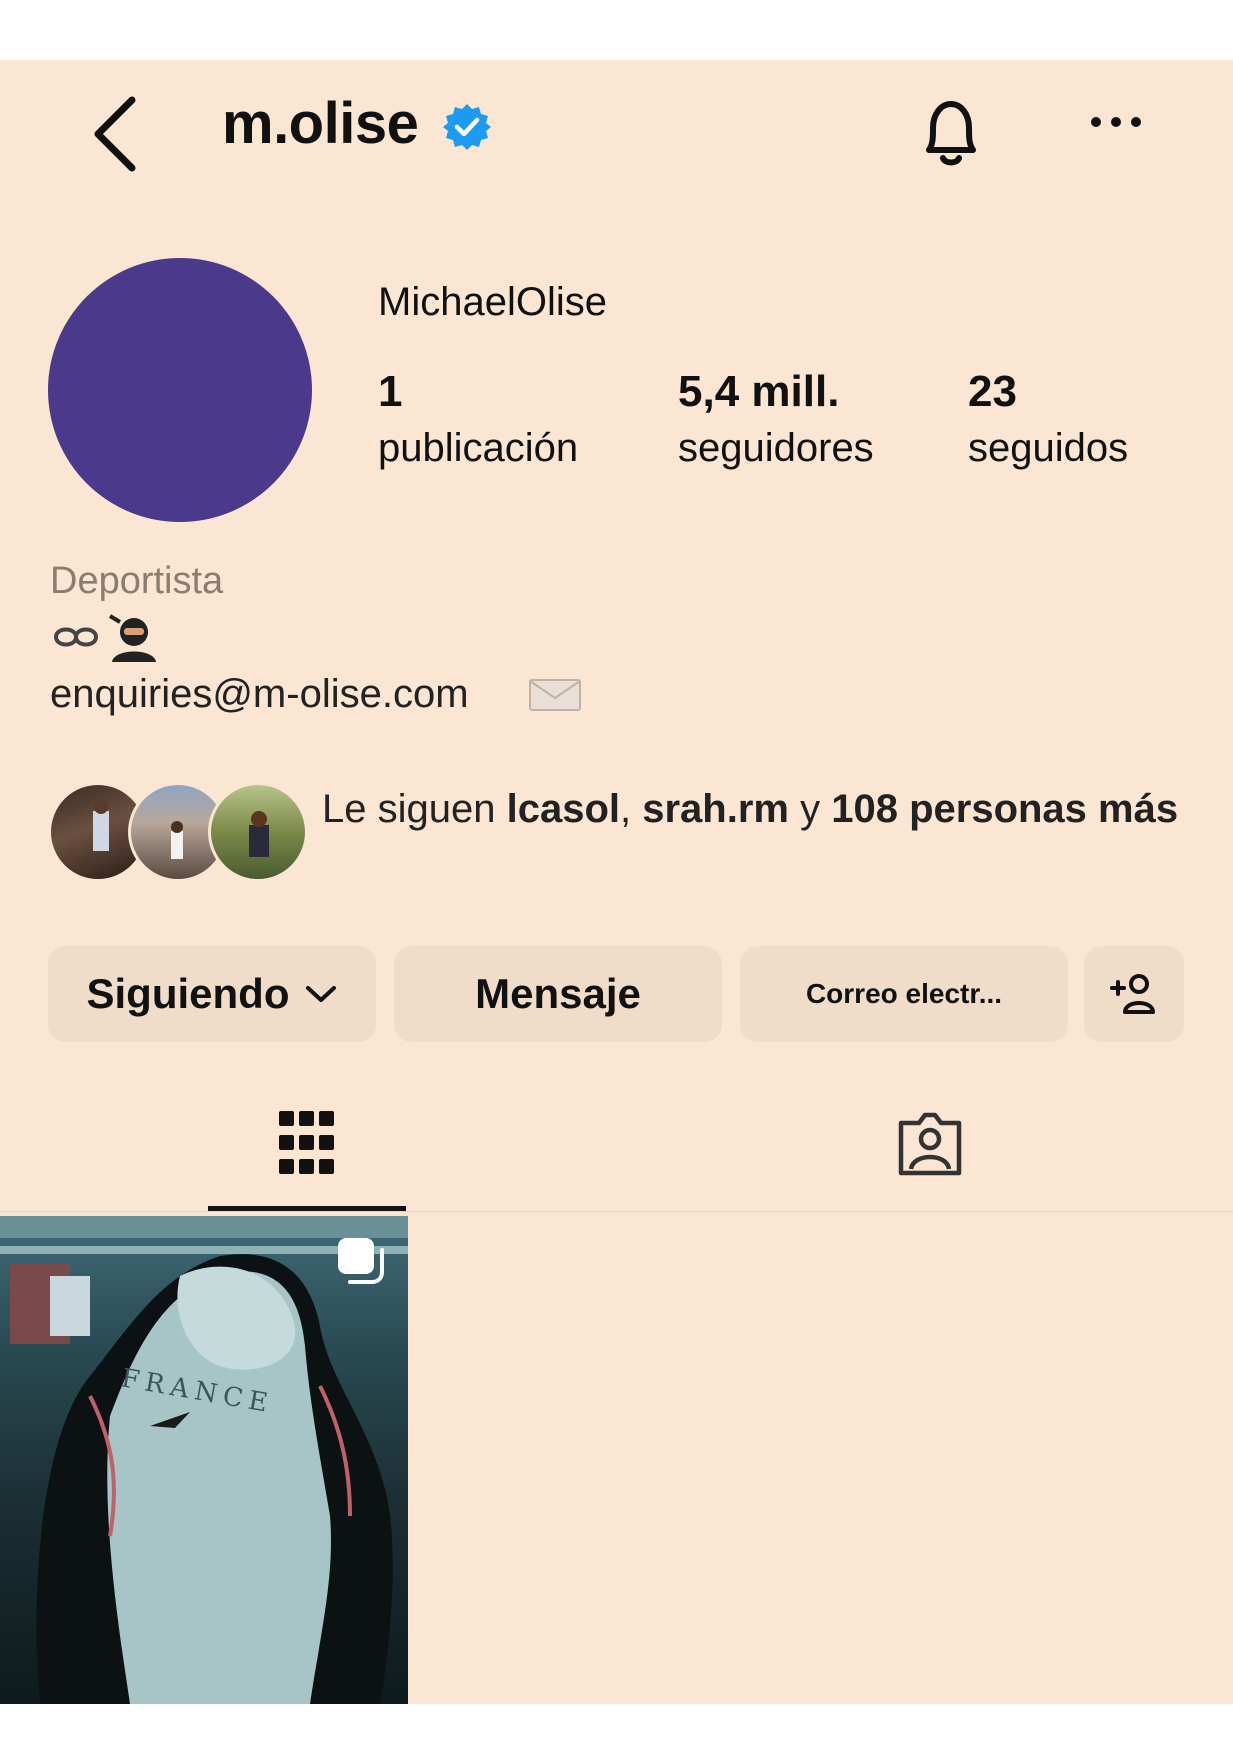 This screenshot has width=1233, height=1764. What do you see at coordinates (259, 694) in the screenshot?
I see `profile-email: enquiries@m-olise.com` at bounding box center [259, 694].